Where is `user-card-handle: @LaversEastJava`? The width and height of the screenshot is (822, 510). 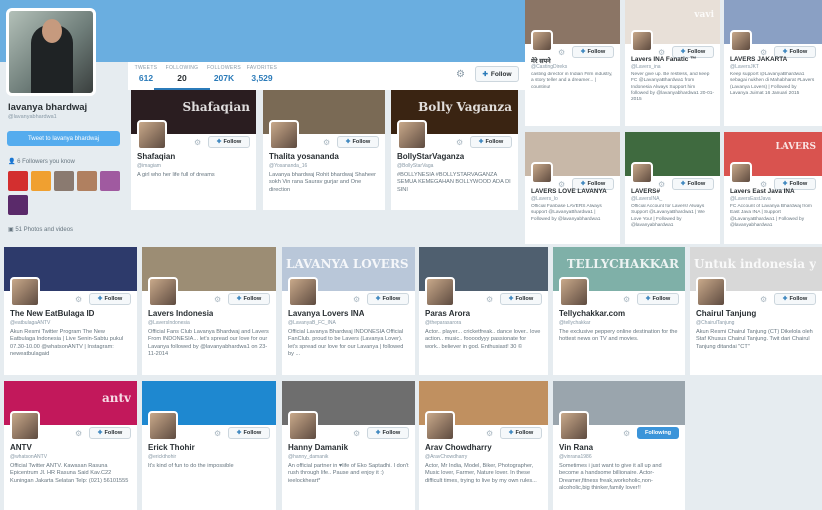
user-card-handle: @LaversEastJava is located at coordinates (750, 199).